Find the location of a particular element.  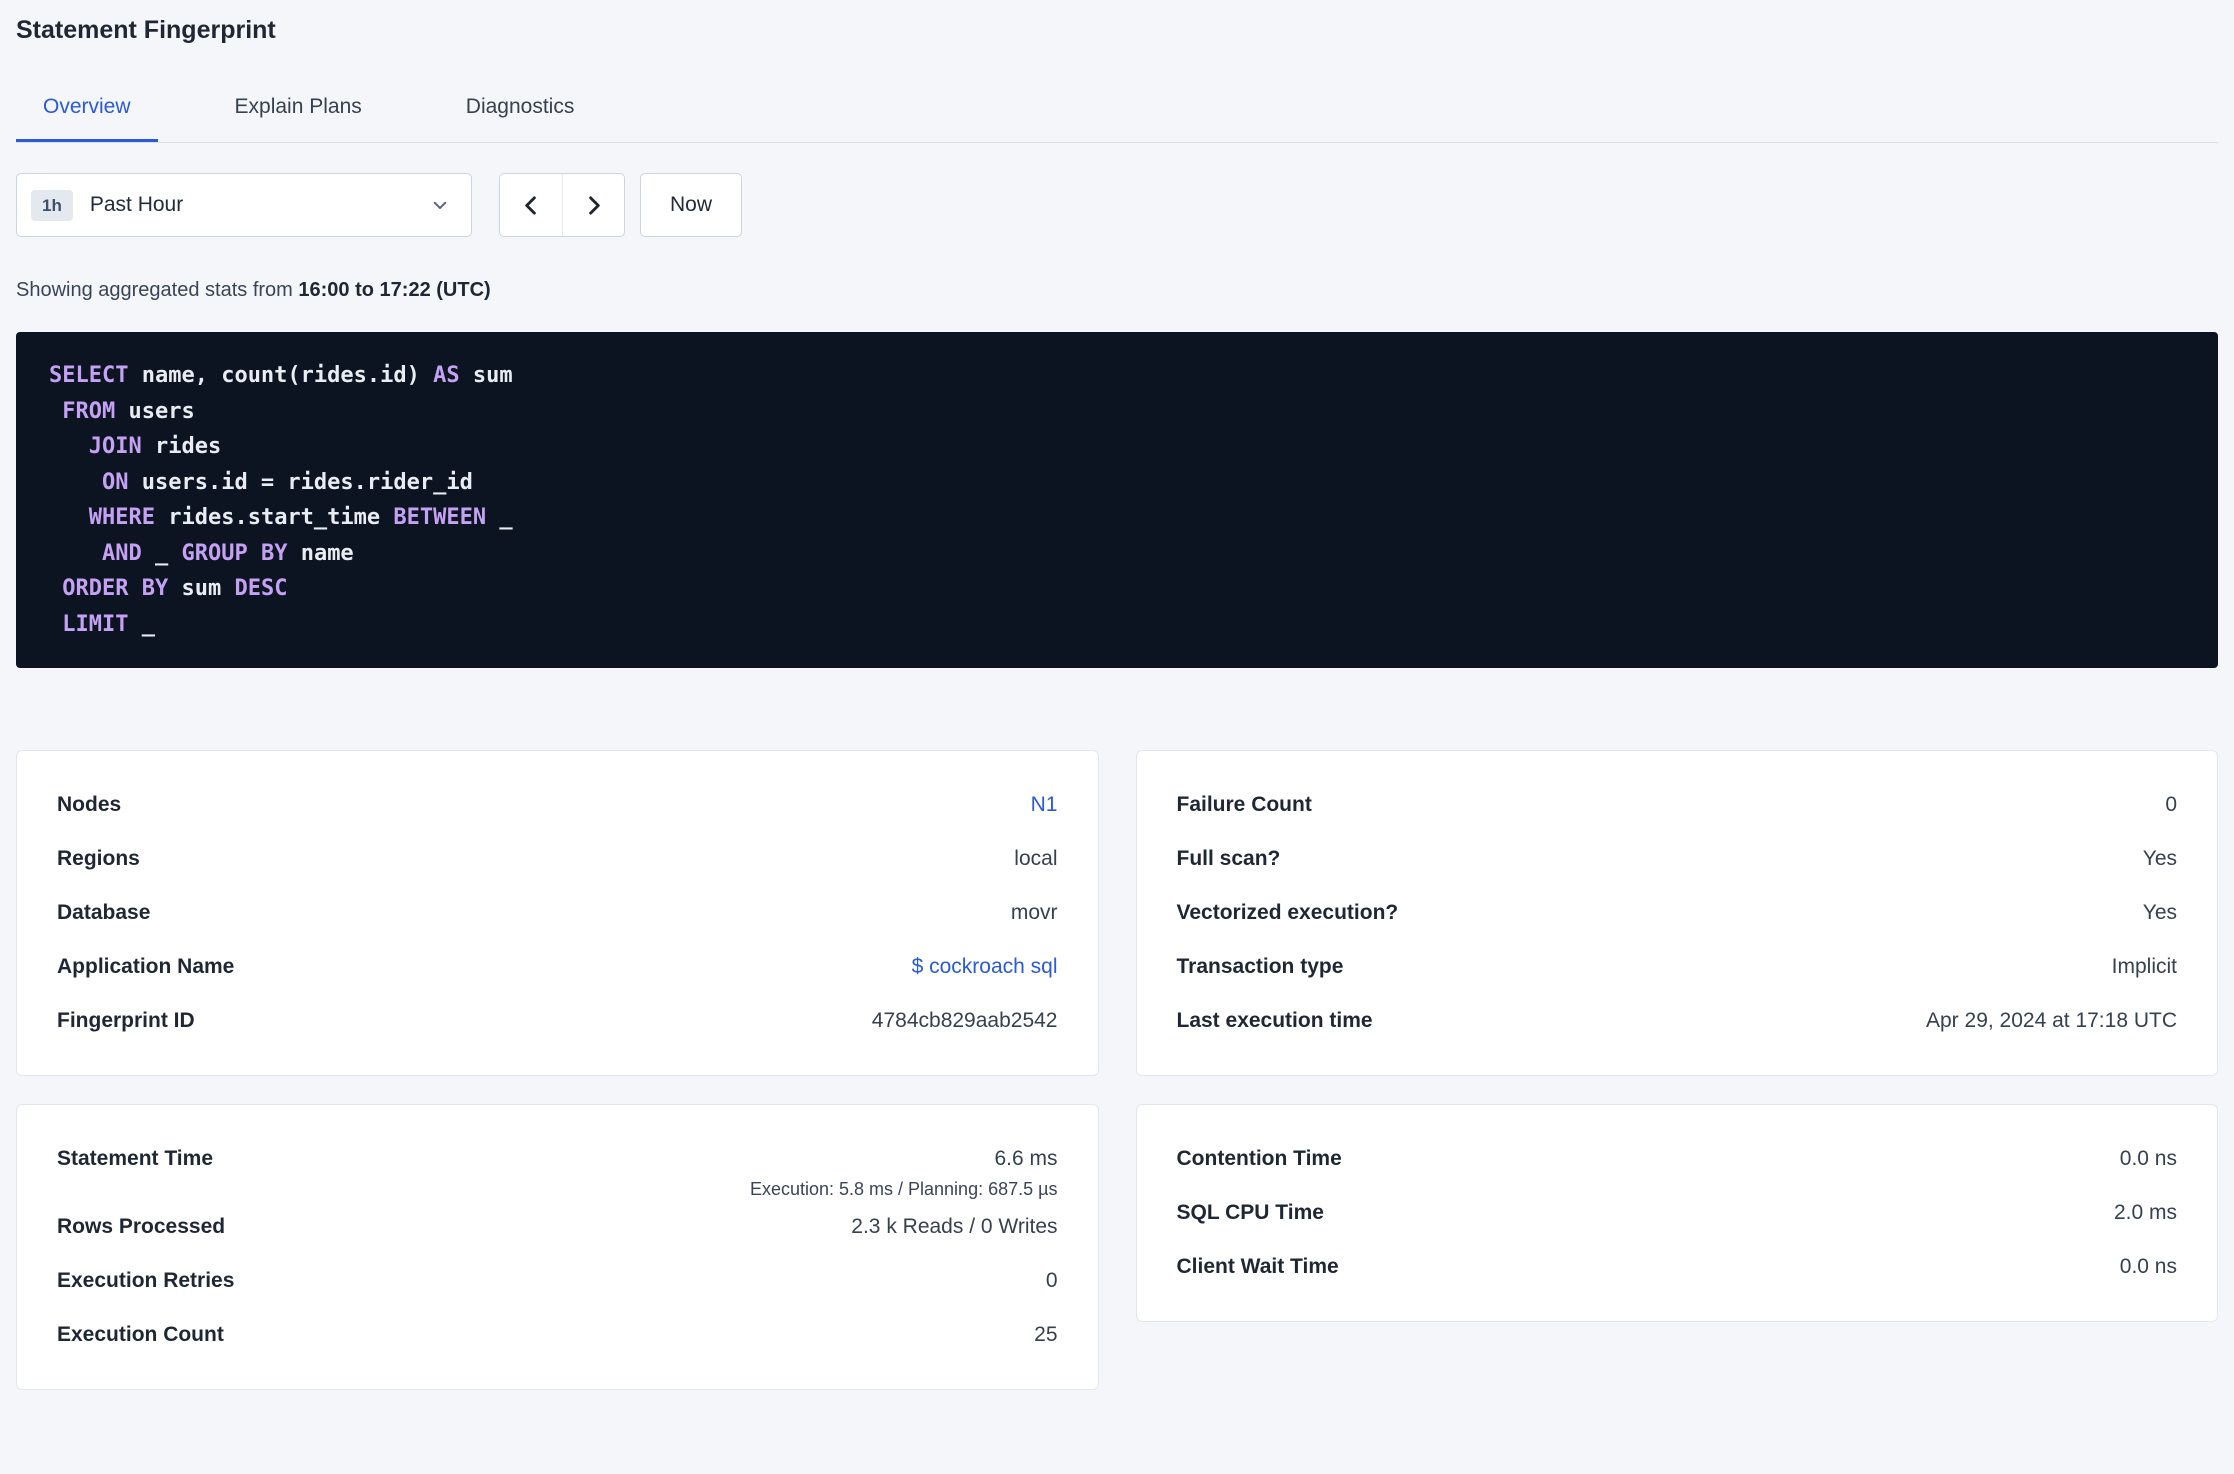

sql-line: ON users.id = rides.rider_id is located at coordinates (287, 482).